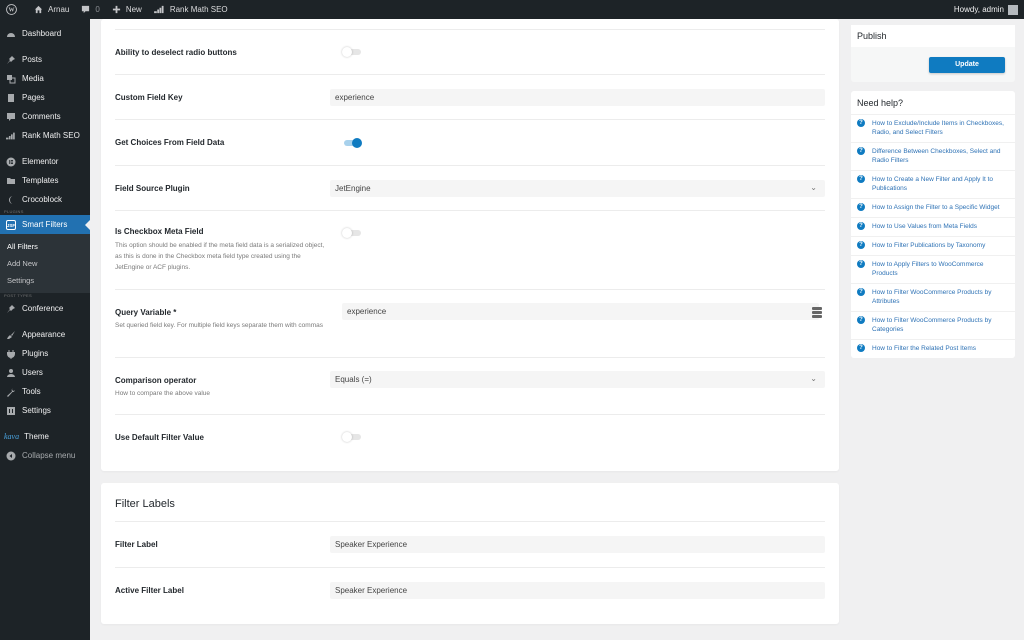 Image resolution: width=1024 pixels, height=640 pixels. I want to click on help-title: Need help?, so click(933, 103).